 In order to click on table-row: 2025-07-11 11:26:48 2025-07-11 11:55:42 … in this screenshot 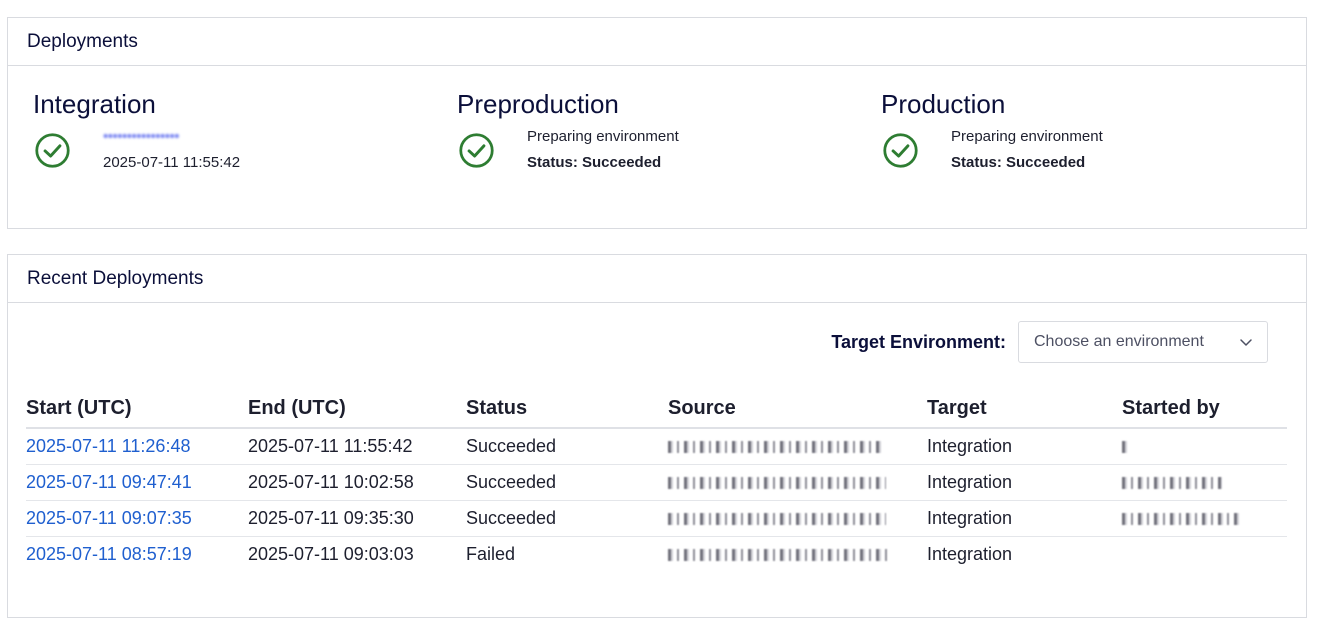, I will do `click(656, 446)`.